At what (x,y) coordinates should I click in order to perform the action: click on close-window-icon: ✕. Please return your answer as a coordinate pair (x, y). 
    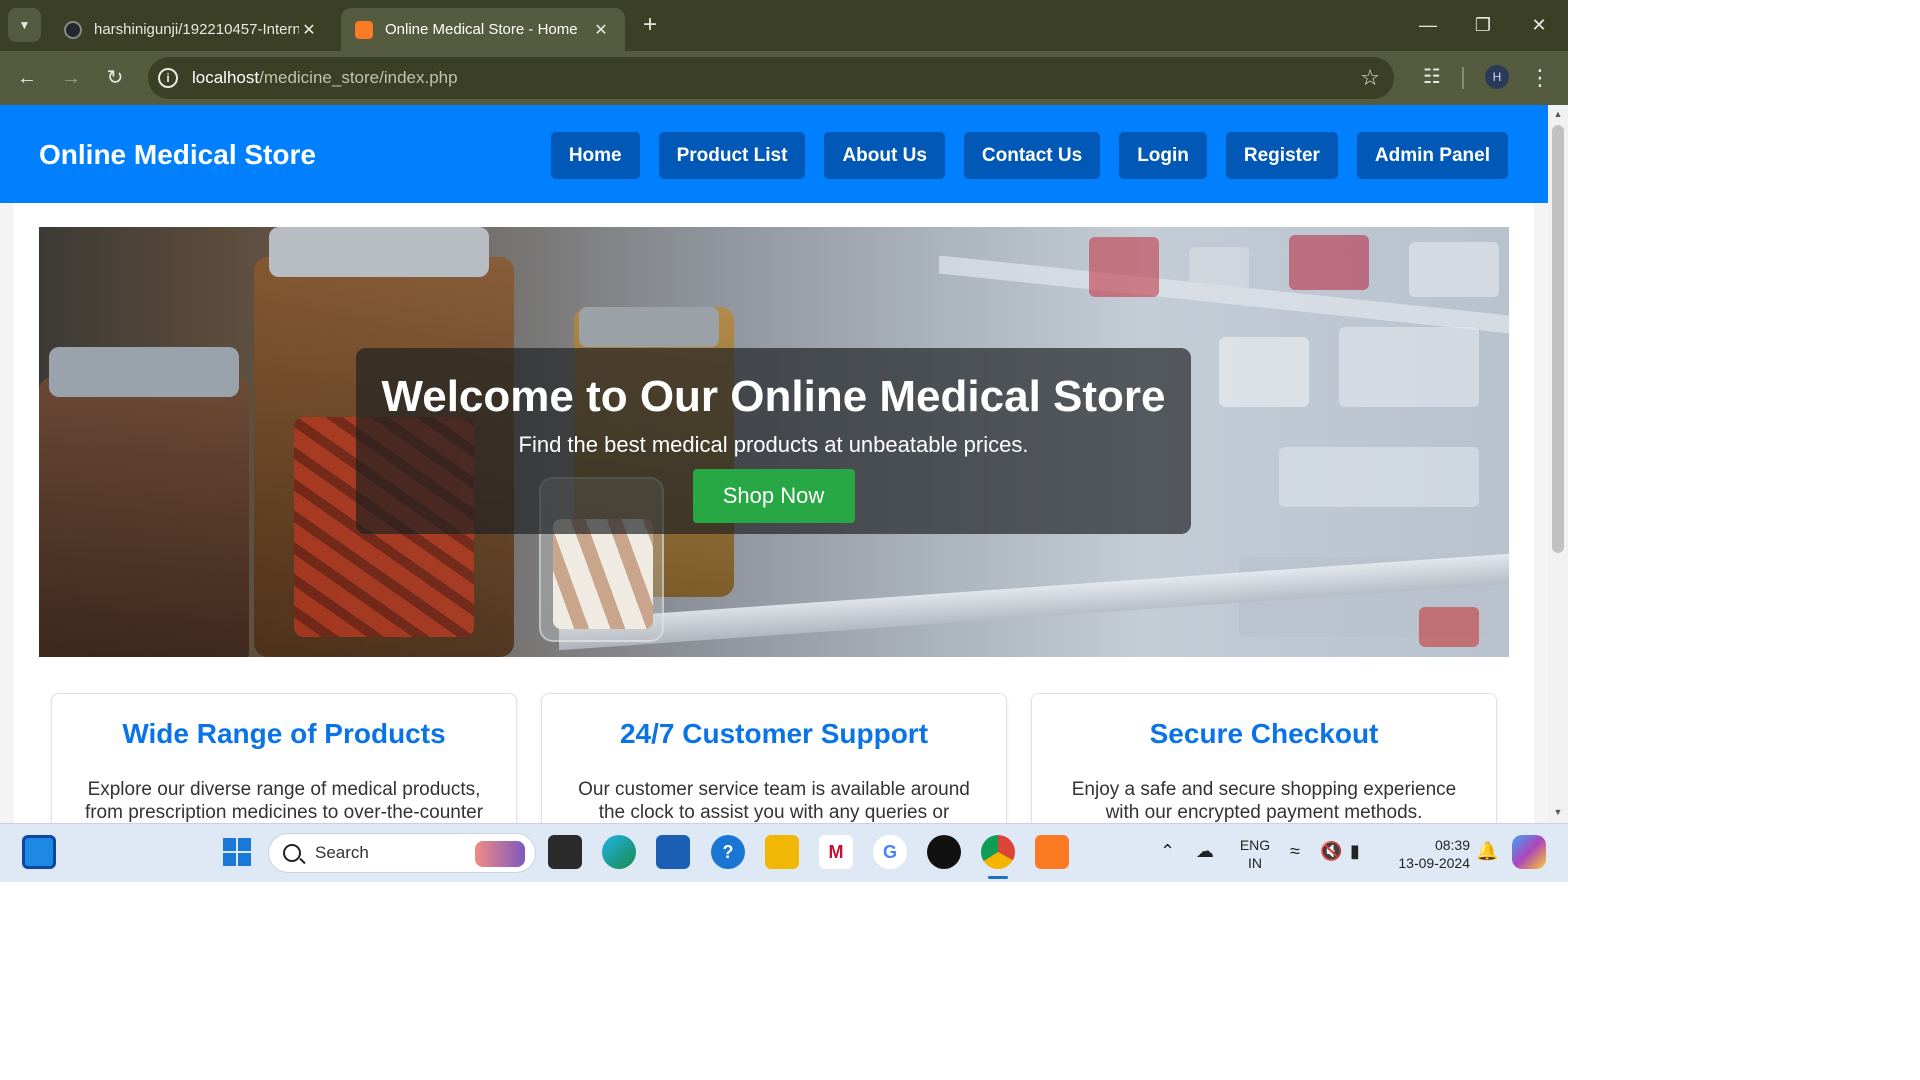
    Looking at the image, I should click on (1539, 25).